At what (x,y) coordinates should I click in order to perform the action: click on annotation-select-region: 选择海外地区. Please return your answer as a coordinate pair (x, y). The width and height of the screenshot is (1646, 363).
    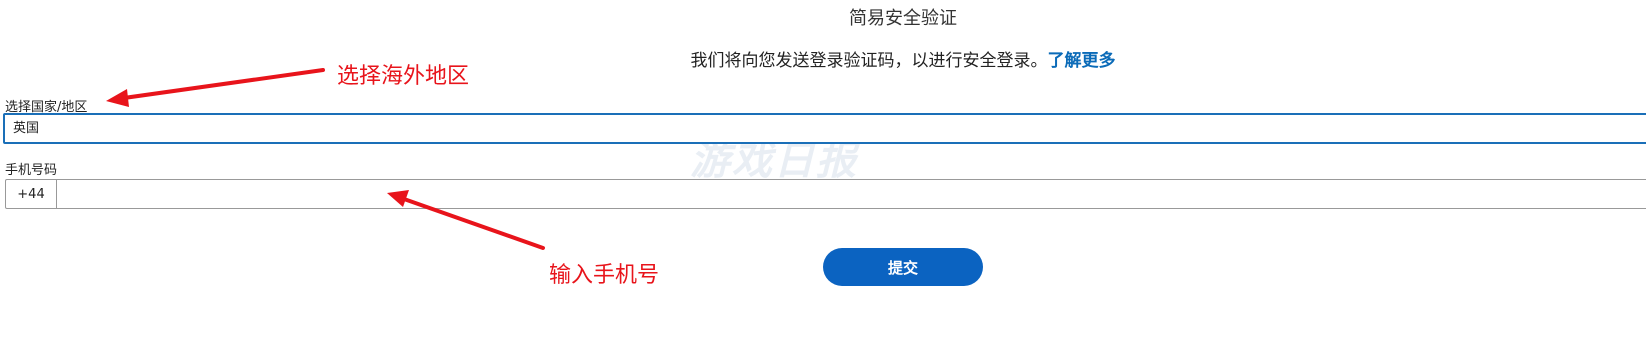
    Looking at the image, I should click on (403, 76).